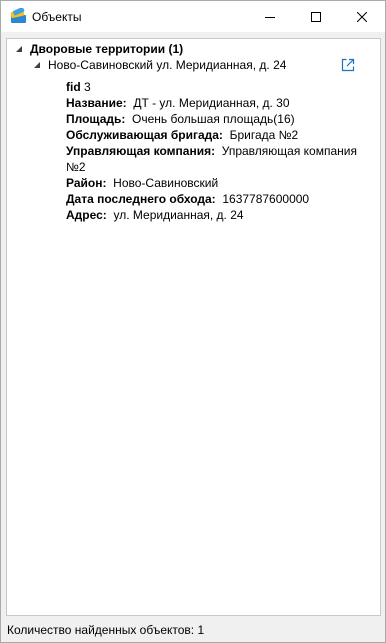 This screenshot has width=386, height=643. I want to click on app-layers-icon, so click(18, 15).